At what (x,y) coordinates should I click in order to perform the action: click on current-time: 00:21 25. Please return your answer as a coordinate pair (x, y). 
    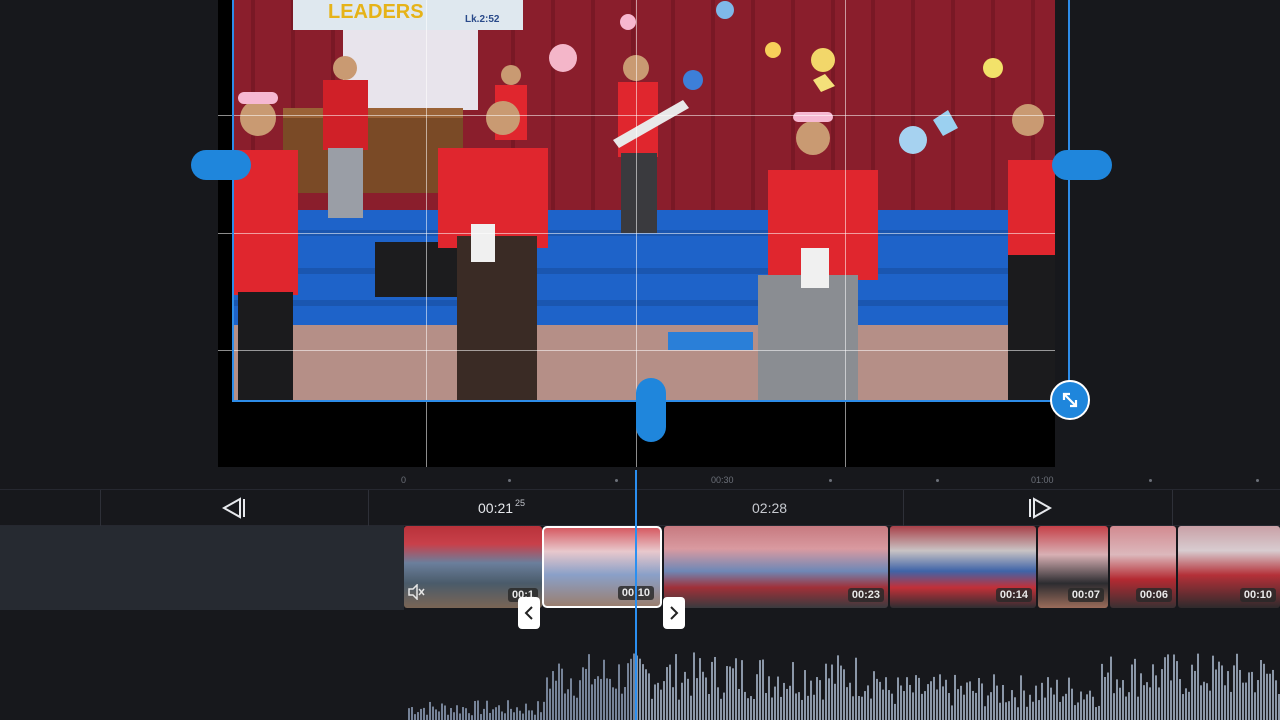
    Looking at the image, I should click on (501, 507).